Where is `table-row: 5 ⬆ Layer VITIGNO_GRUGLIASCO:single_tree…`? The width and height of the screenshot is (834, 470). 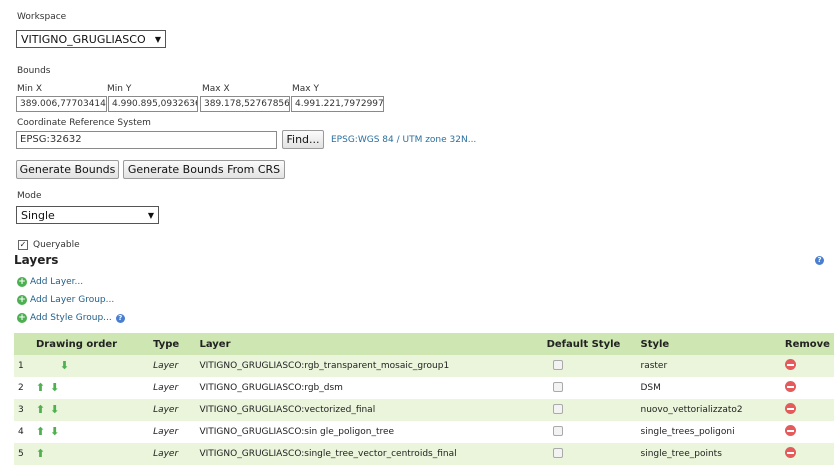 table-row: 5 ⬆ Layer VITIGNO_GRUGLIASCO:single_tree… is located at coordinates (424, 454).